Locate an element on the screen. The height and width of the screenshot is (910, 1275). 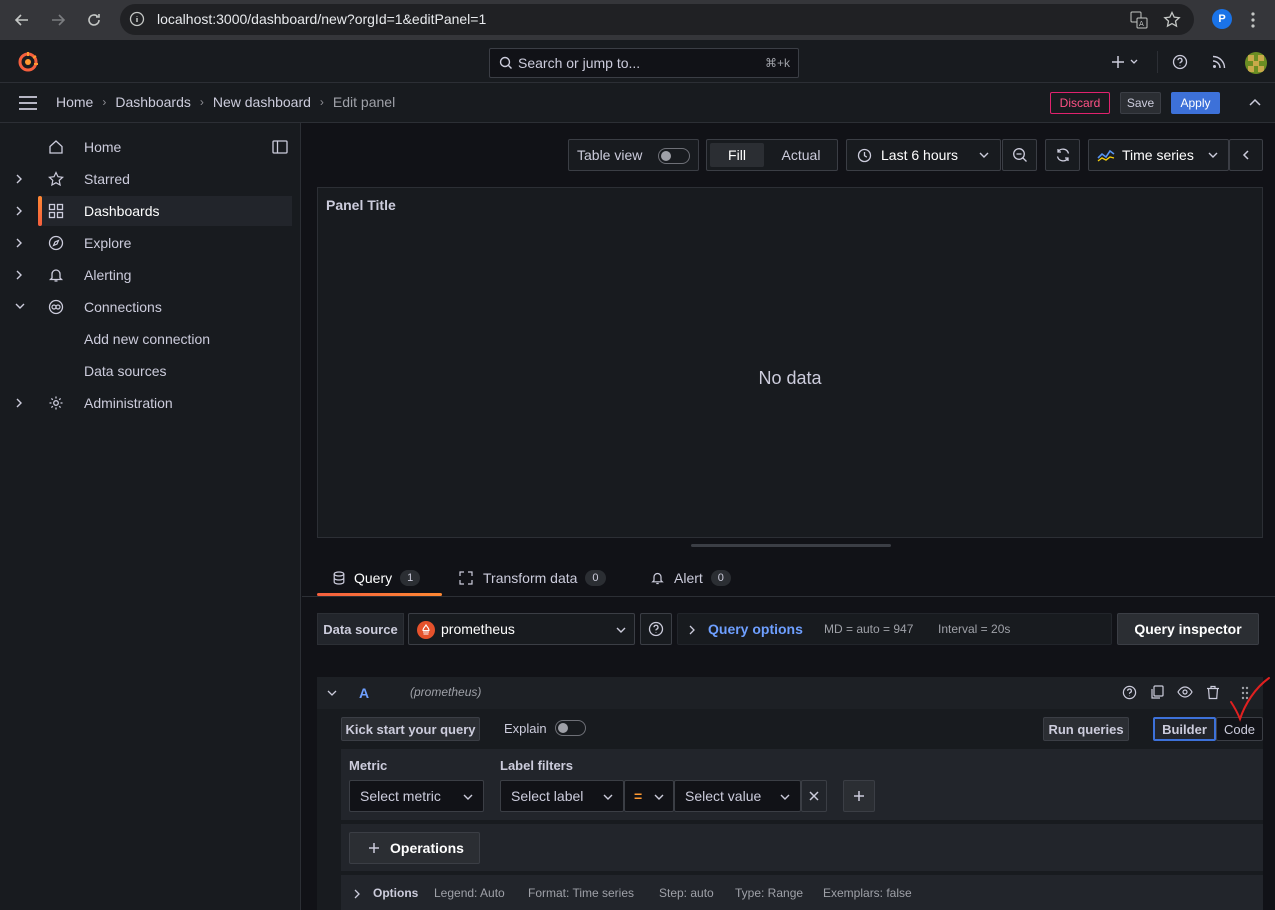
query-inspector-button: Query inspector is located at coordinates (1188, 629).